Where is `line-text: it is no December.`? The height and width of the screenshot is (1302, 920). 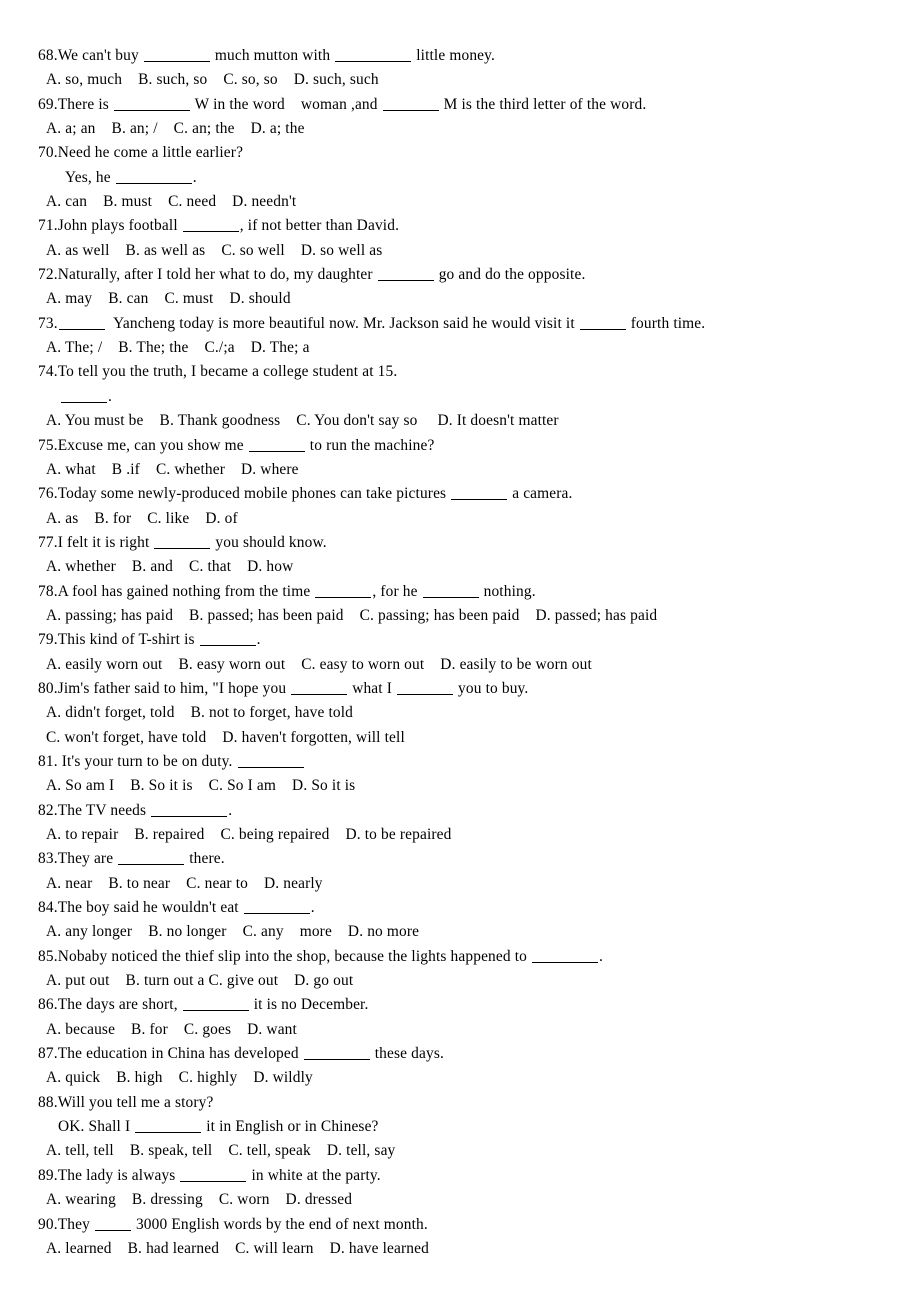 line-text: it is no December. is located at coordinates (309, 1005).